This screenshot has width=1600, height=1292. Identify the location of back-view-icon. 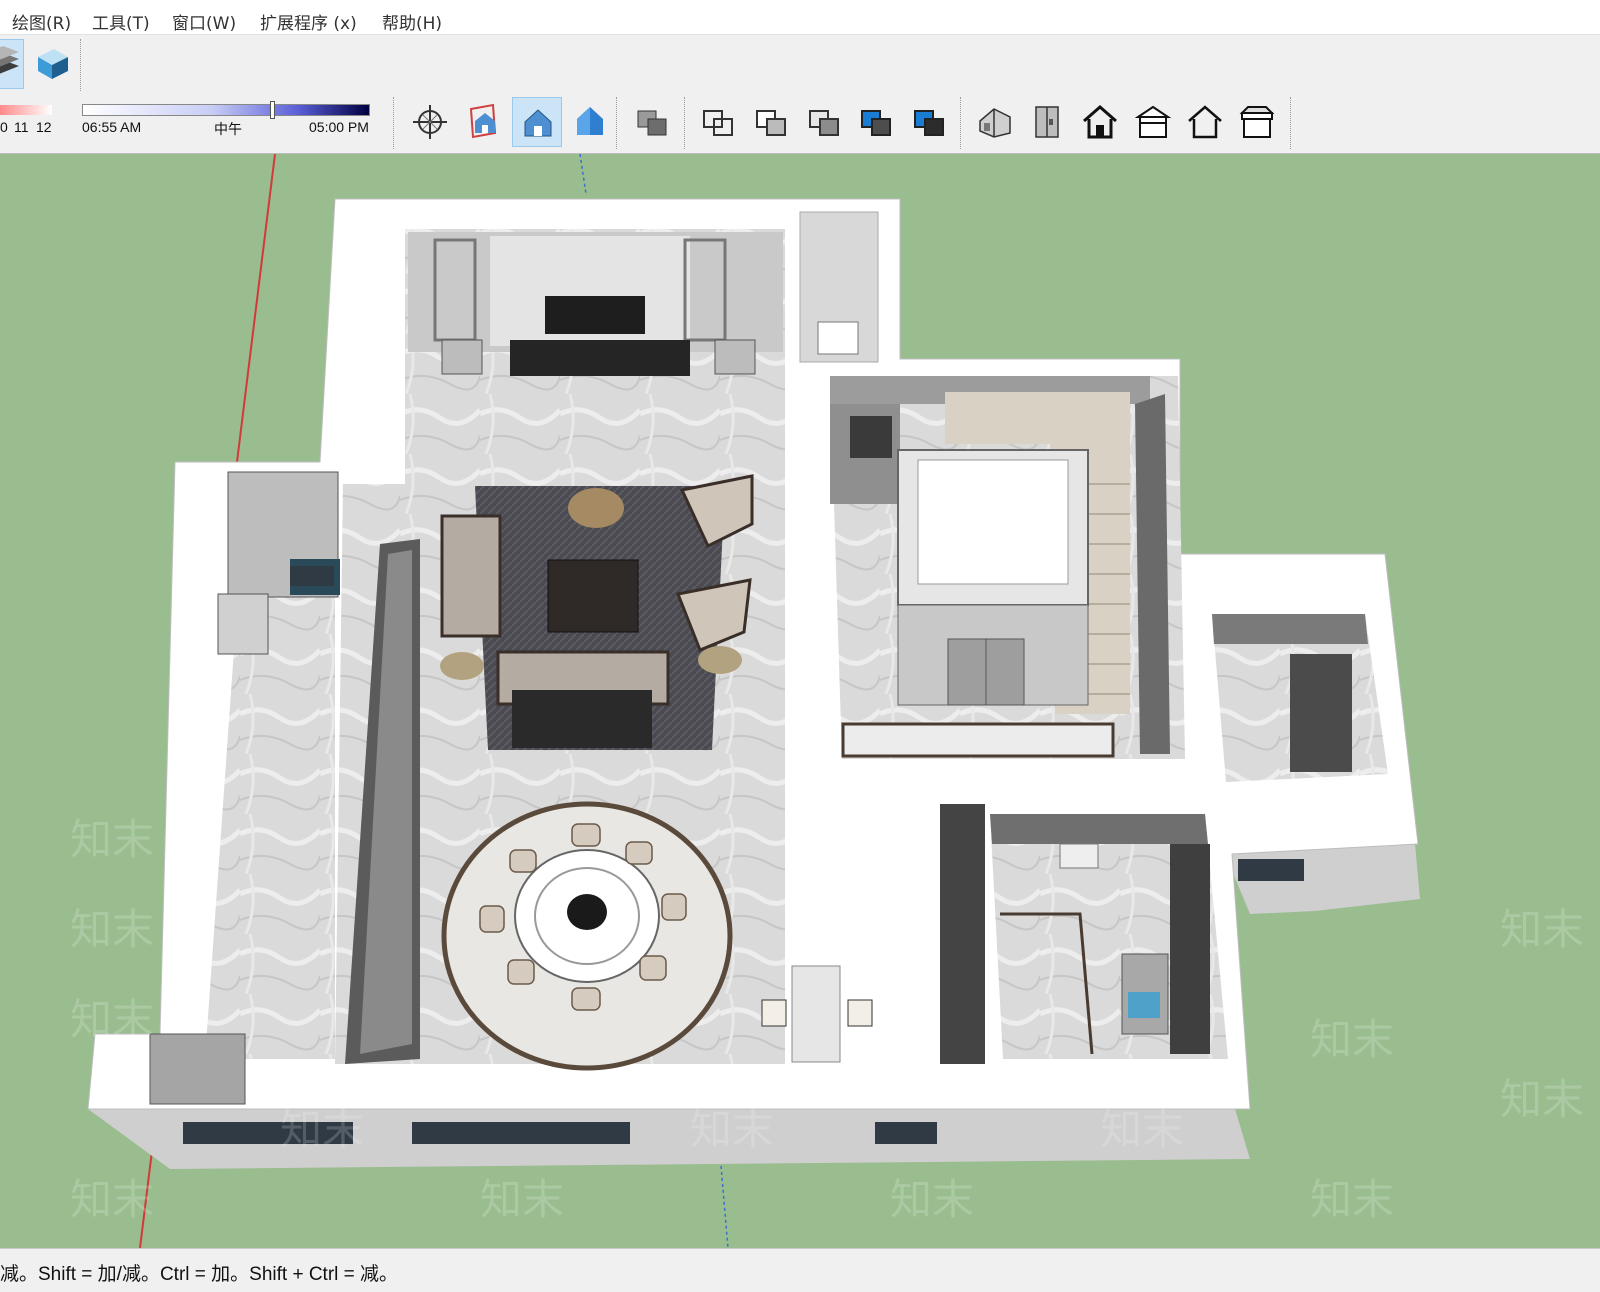
(1153, 121).